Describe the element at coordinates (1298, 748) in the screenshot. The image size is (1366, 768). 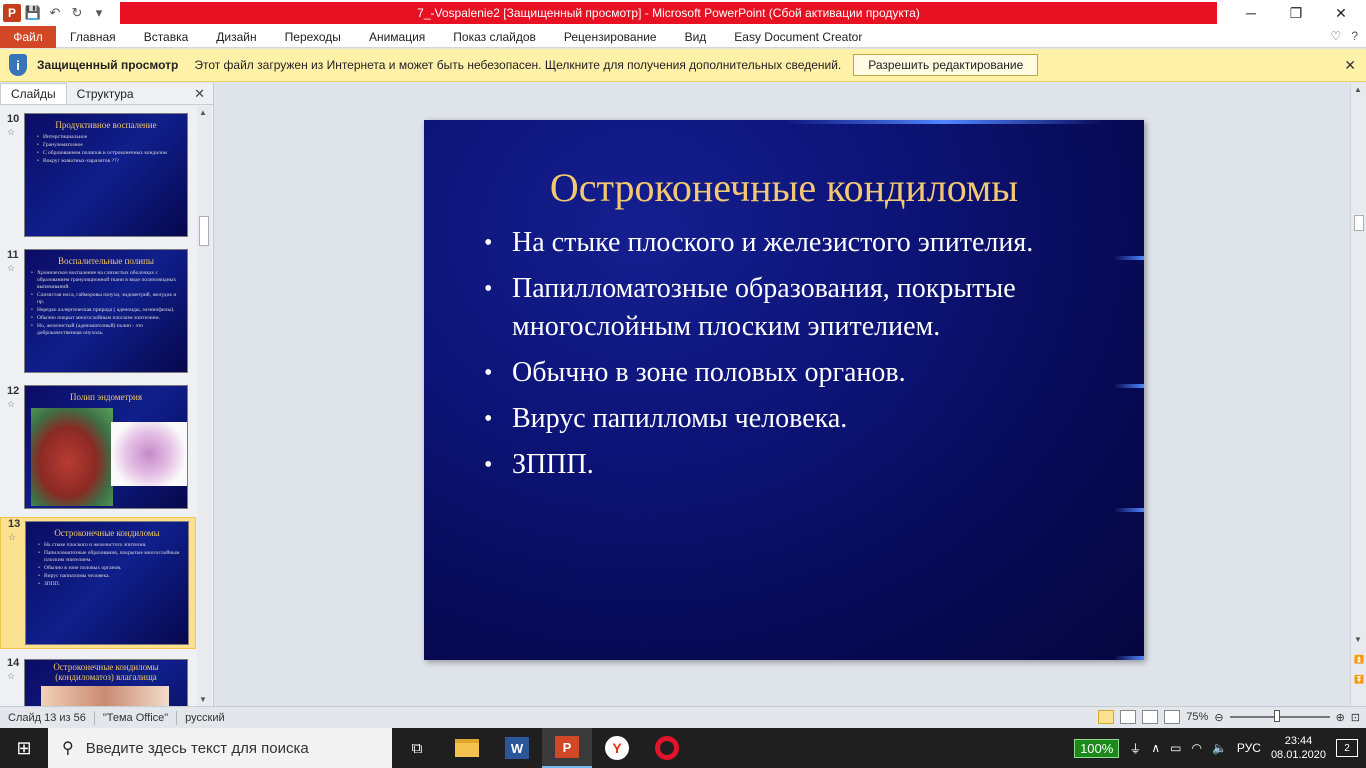
I see `clock: 23:44 08.01.2020` at that location.